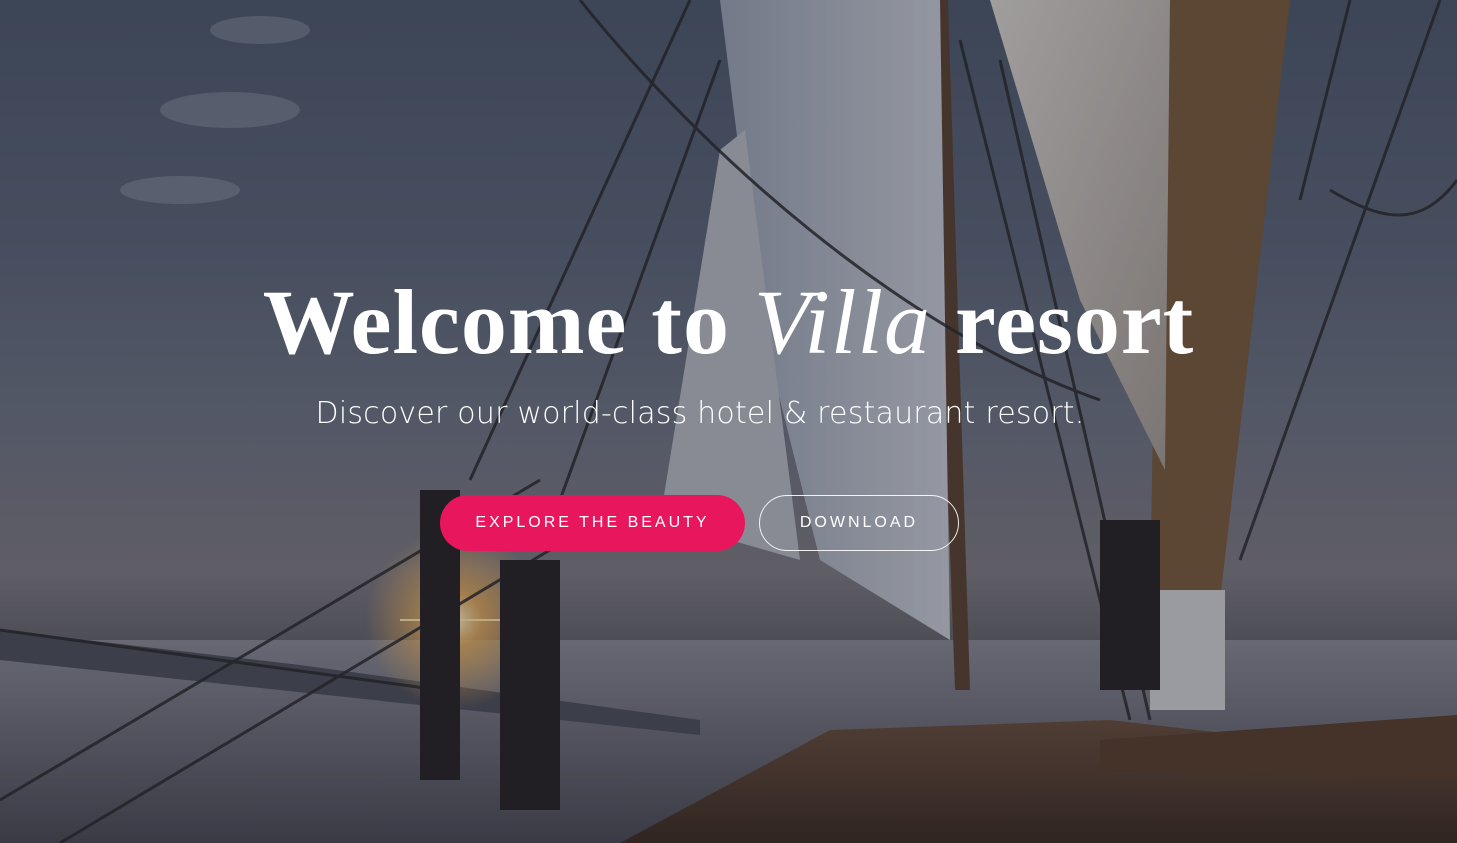 The width and height of the screenshot is (1457, 843). I want to click on title-prefix: Welcome to, so click(496, 322).